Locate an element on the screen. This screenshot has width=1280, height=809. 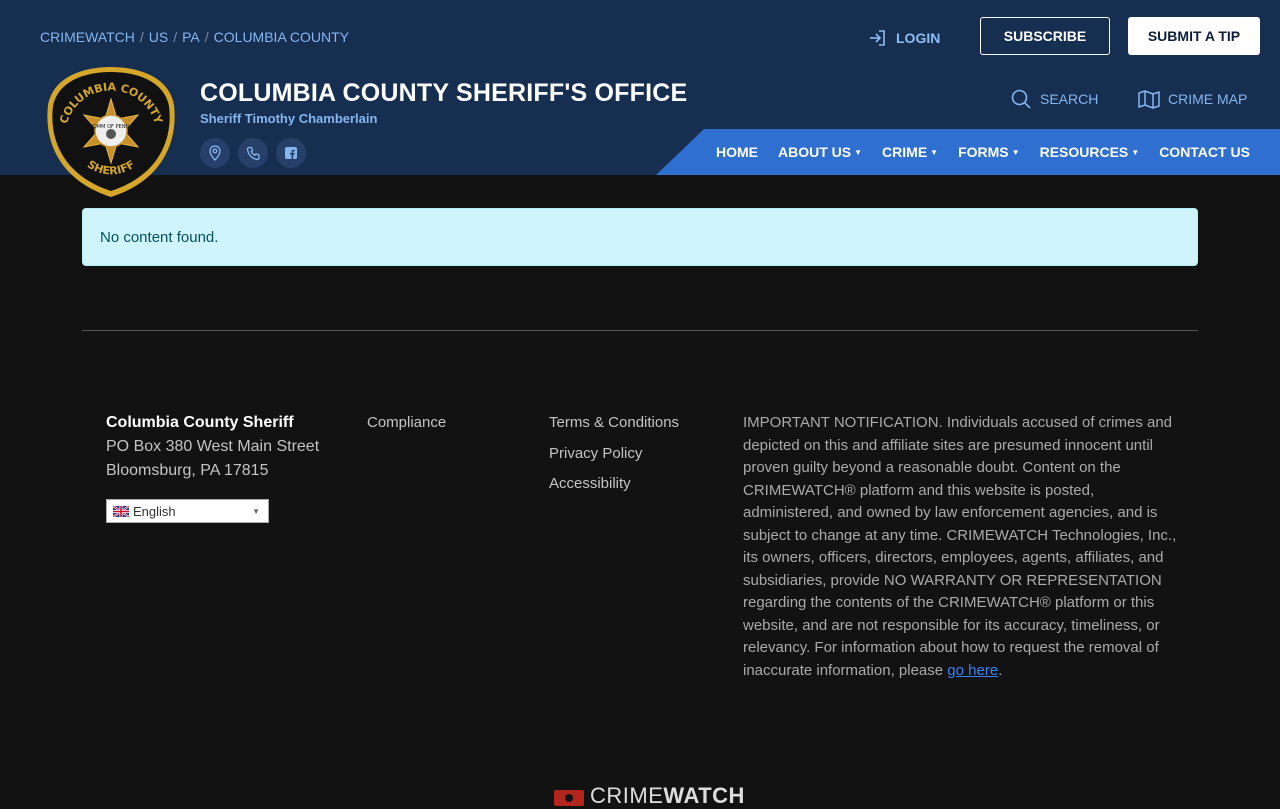
phone-icon is located at coordinates (253, 153).